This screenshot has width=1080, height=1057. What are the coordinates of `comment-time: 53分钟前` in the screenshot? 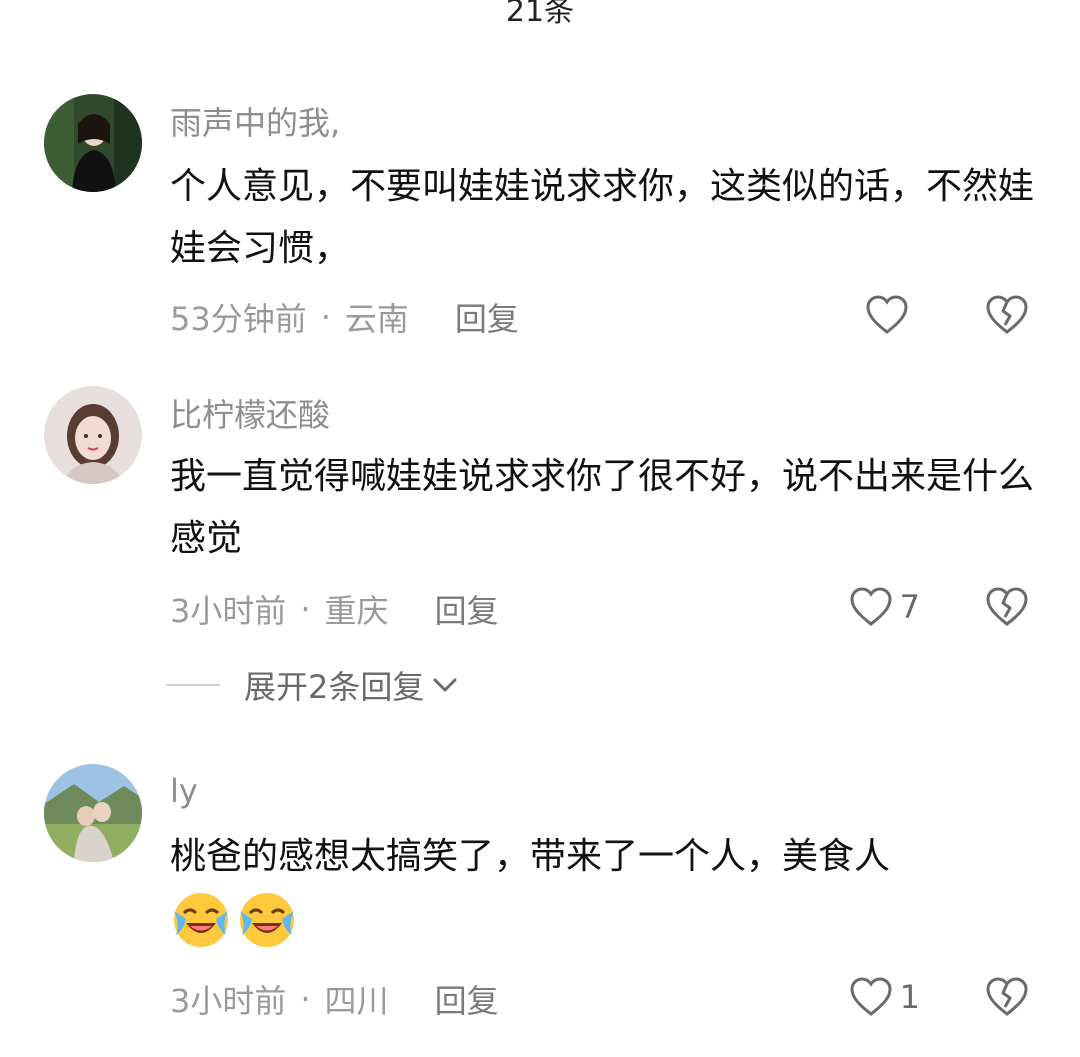 It's located at (238, 319).